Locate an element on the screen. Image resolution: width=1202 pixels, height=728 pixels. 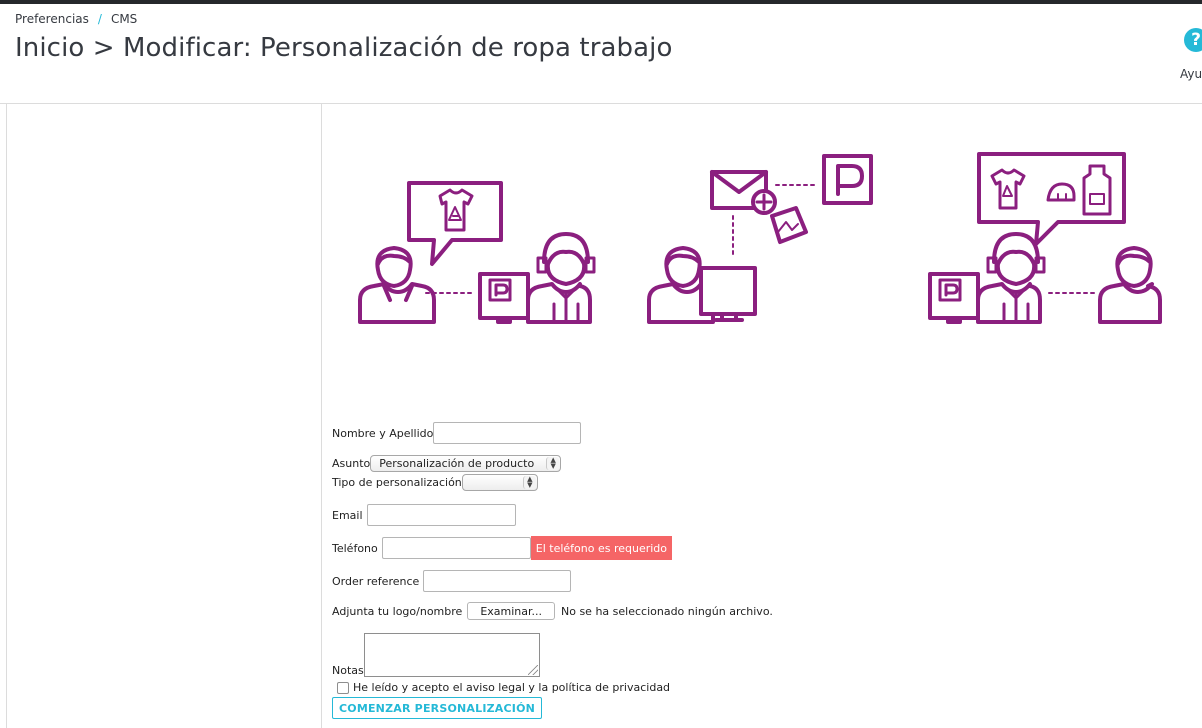
speech-bubble-products-icon is located at coordinates (1051, 199).